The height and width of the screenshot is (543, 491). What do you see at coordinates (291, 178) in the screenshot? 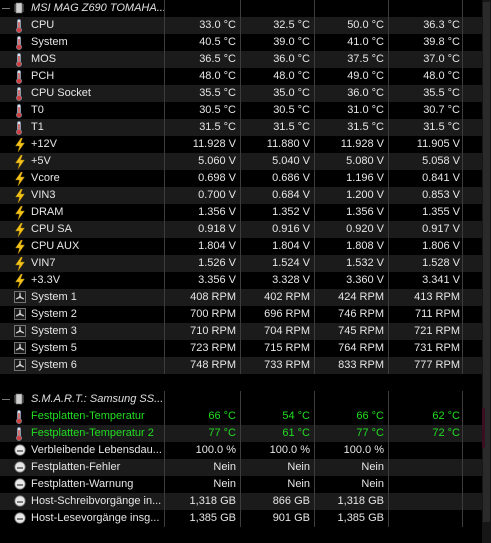
I see `value-min: 0.686 V` at bounding box center [291, 178].